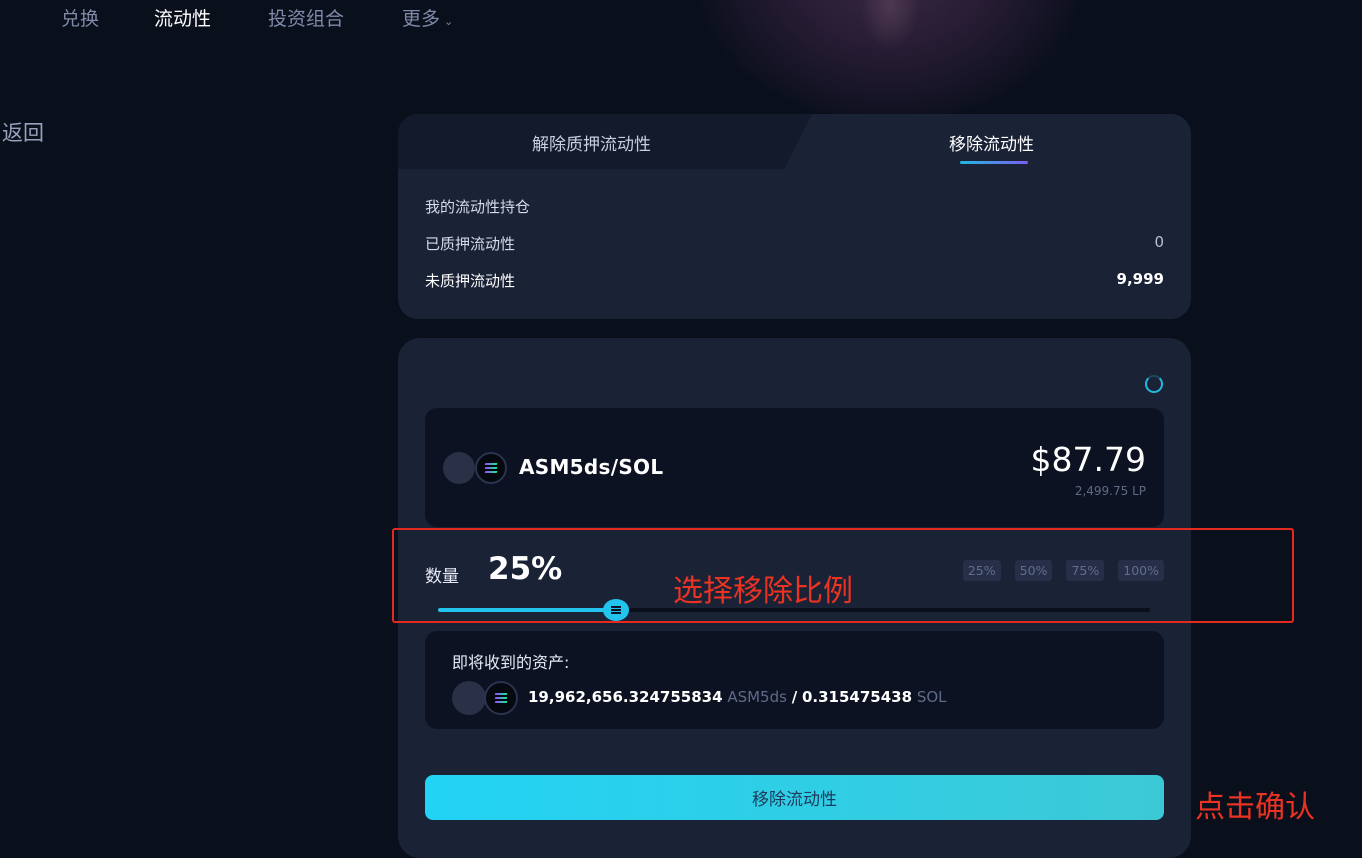 This screenshot has height=858, width=1362. Describe the element at coordinates (794, 797) in the screenshot. I see `remove-liquidity-button: 移除流动性` at that location.